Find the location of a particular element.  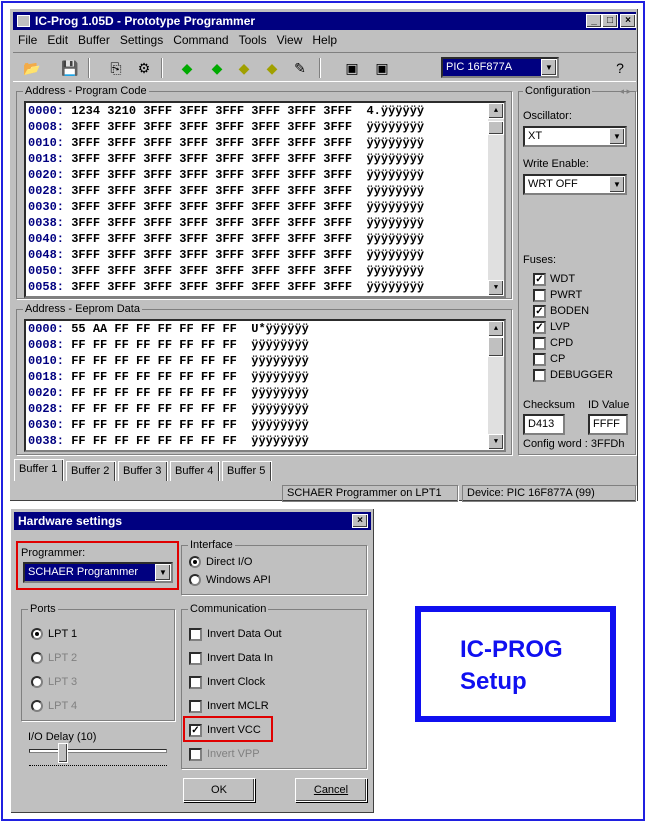

hex-ascii: U*ÿÿÿÿÿÿ is located at coordinates (280, 329).